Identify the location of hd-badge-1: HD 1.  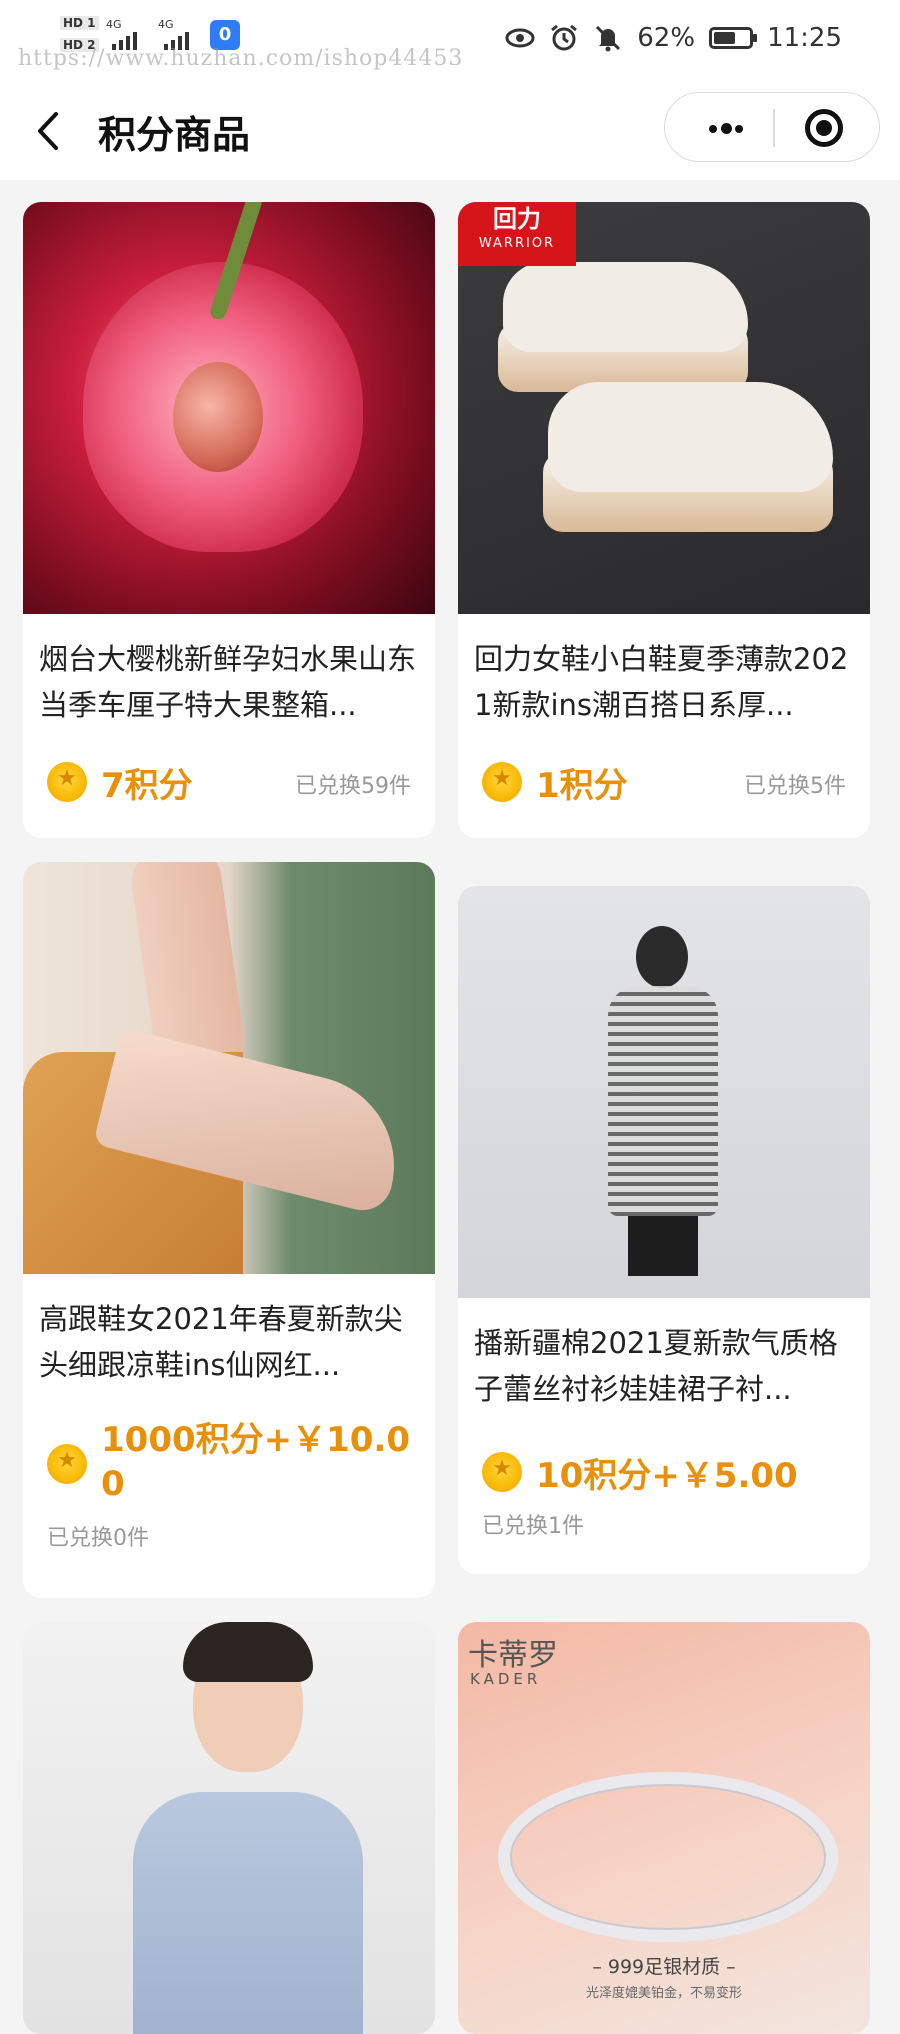
(79, 23).